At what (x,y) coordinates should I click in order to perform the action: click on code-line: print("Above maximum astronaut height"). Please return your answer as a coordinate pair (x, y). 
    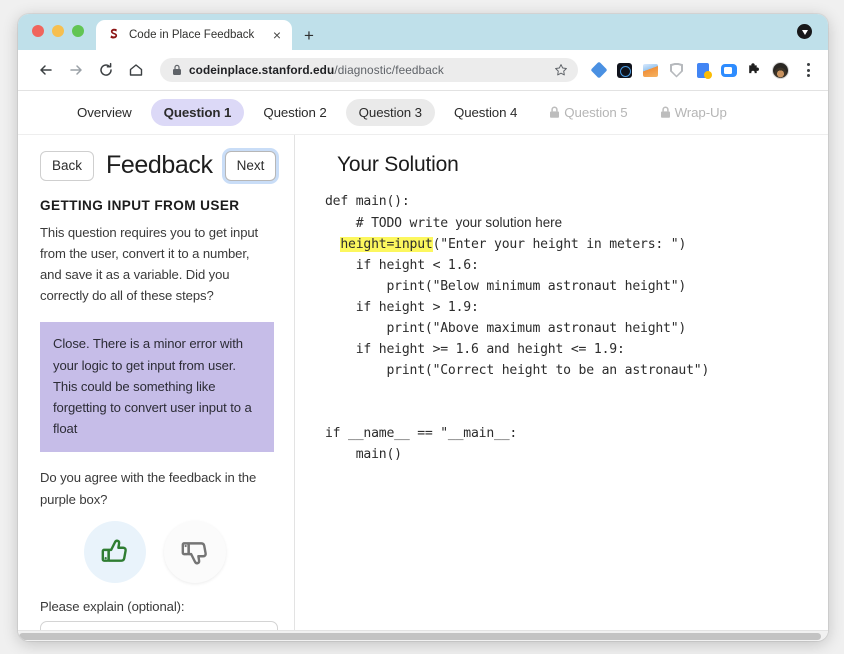
    Looking at the image, I should click on (506, 328).